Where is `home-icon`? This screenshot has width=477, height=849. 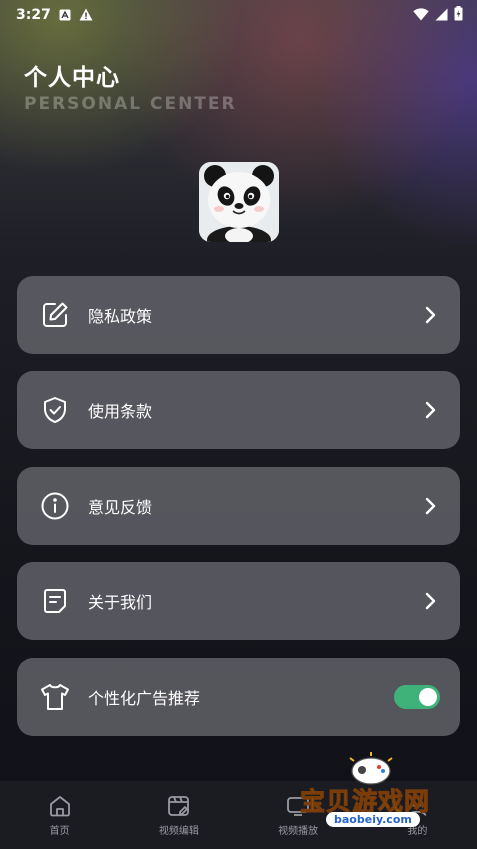
home-icon is located at coordinates (60, 806).